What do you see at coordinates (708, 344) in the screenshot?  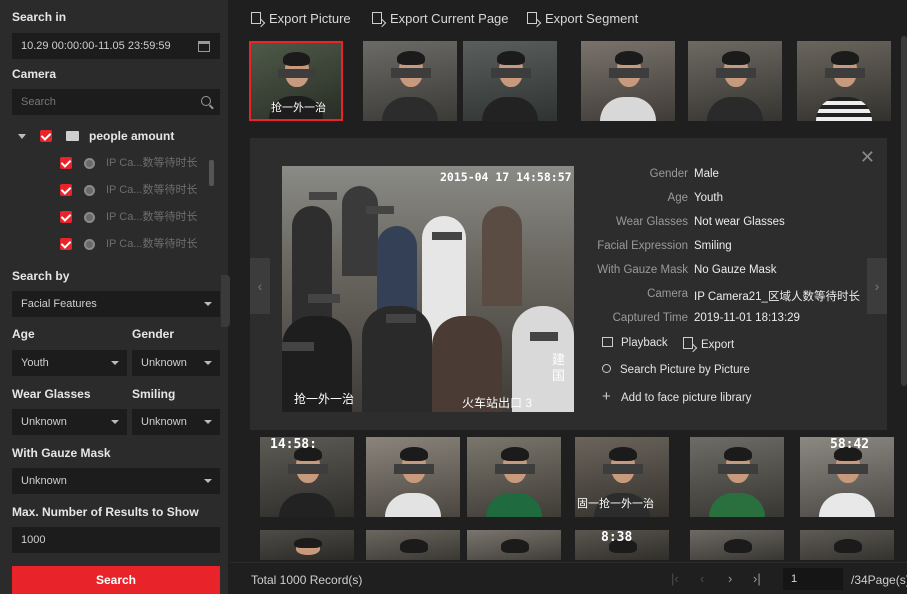 I see `detail-export-button: Export` at bounding box center [708, 344].